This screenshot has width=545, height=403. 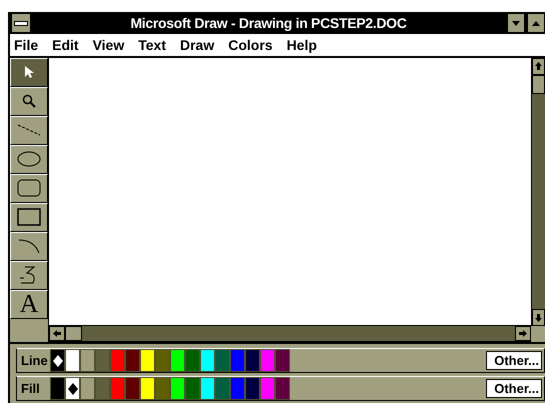 I want to click on menu-item: File, so click(x=26, y=44).